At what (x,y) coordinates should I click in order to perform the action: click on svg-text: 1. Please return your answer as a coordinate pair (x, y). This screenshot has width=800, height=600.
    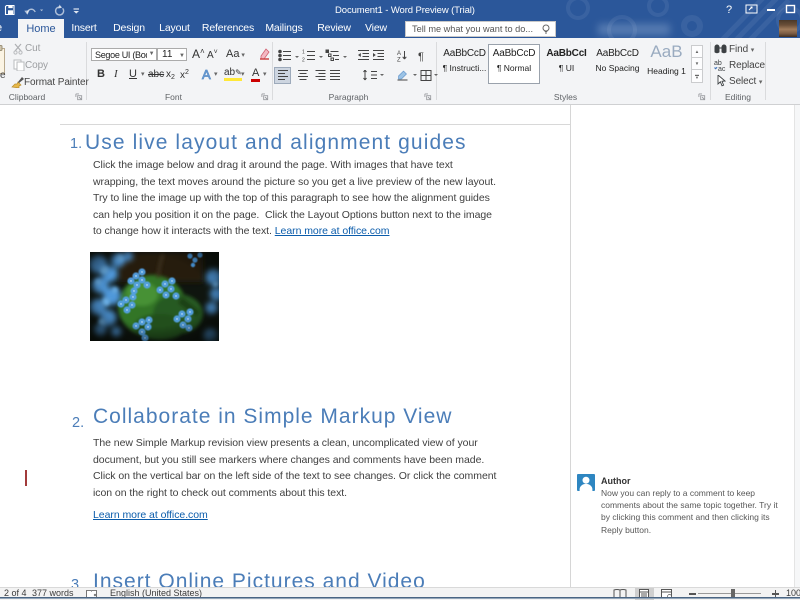
    Looking at the image, I should click on (303, 53).